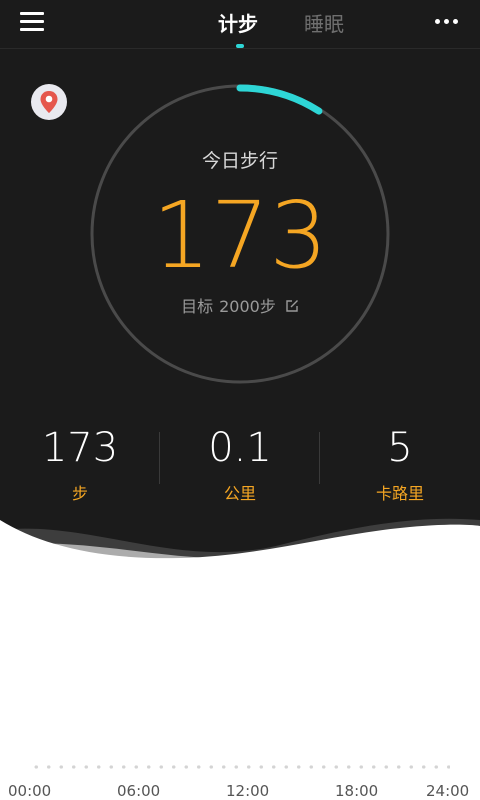 The width and height of the screenshot is (480, 800). Describe the element at coordinates (240, 559) in the screenshot. I see `wave-decoration` at that location.